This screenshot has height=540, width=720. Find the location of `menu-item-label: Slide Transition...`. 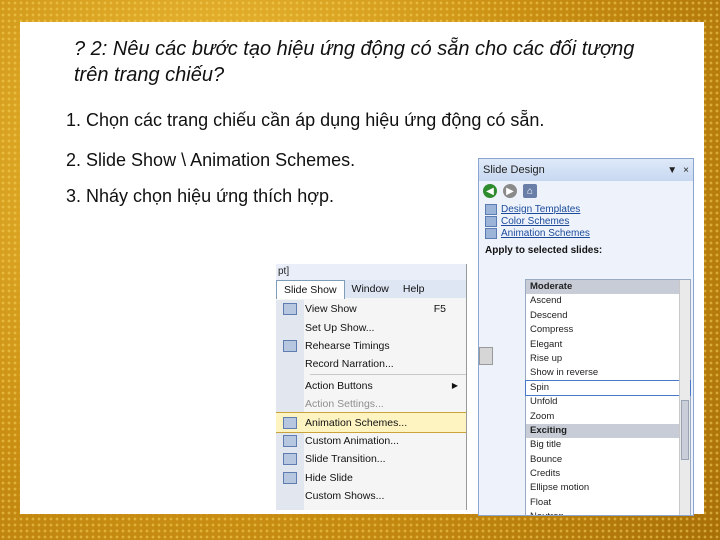

menu-item-label: Slide Transition... is located at coordinates (345, 459).